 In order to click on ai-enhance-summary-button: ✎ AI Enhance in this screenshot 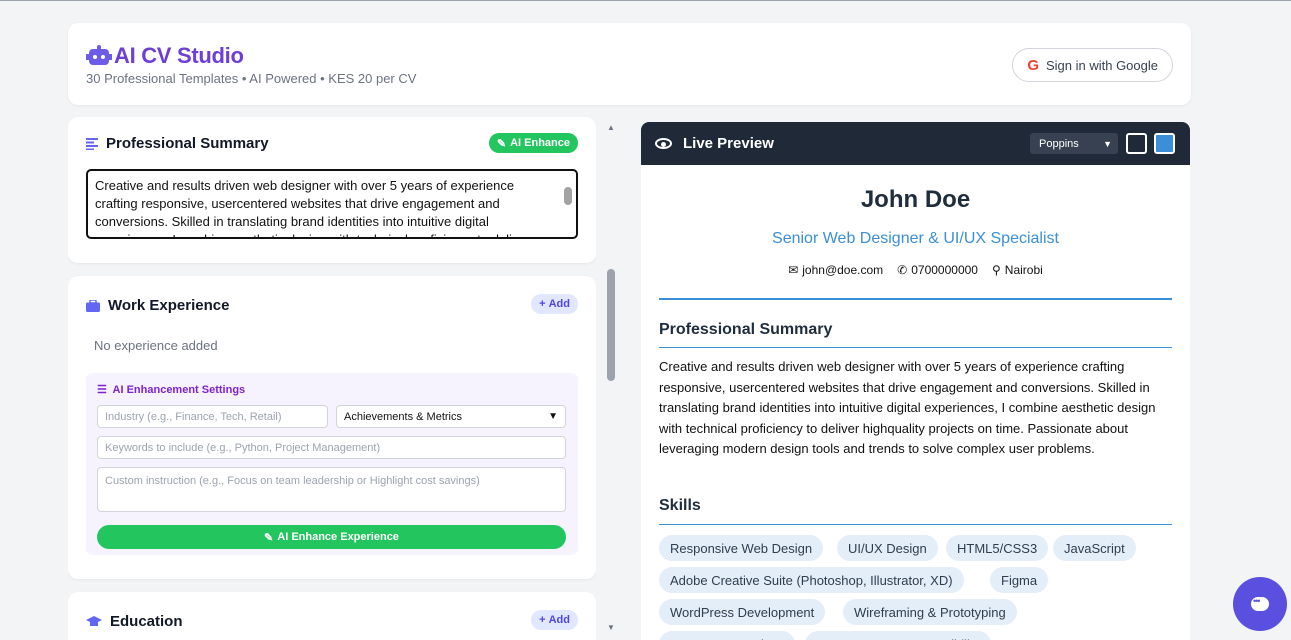, I will do `click(533, 143)`.